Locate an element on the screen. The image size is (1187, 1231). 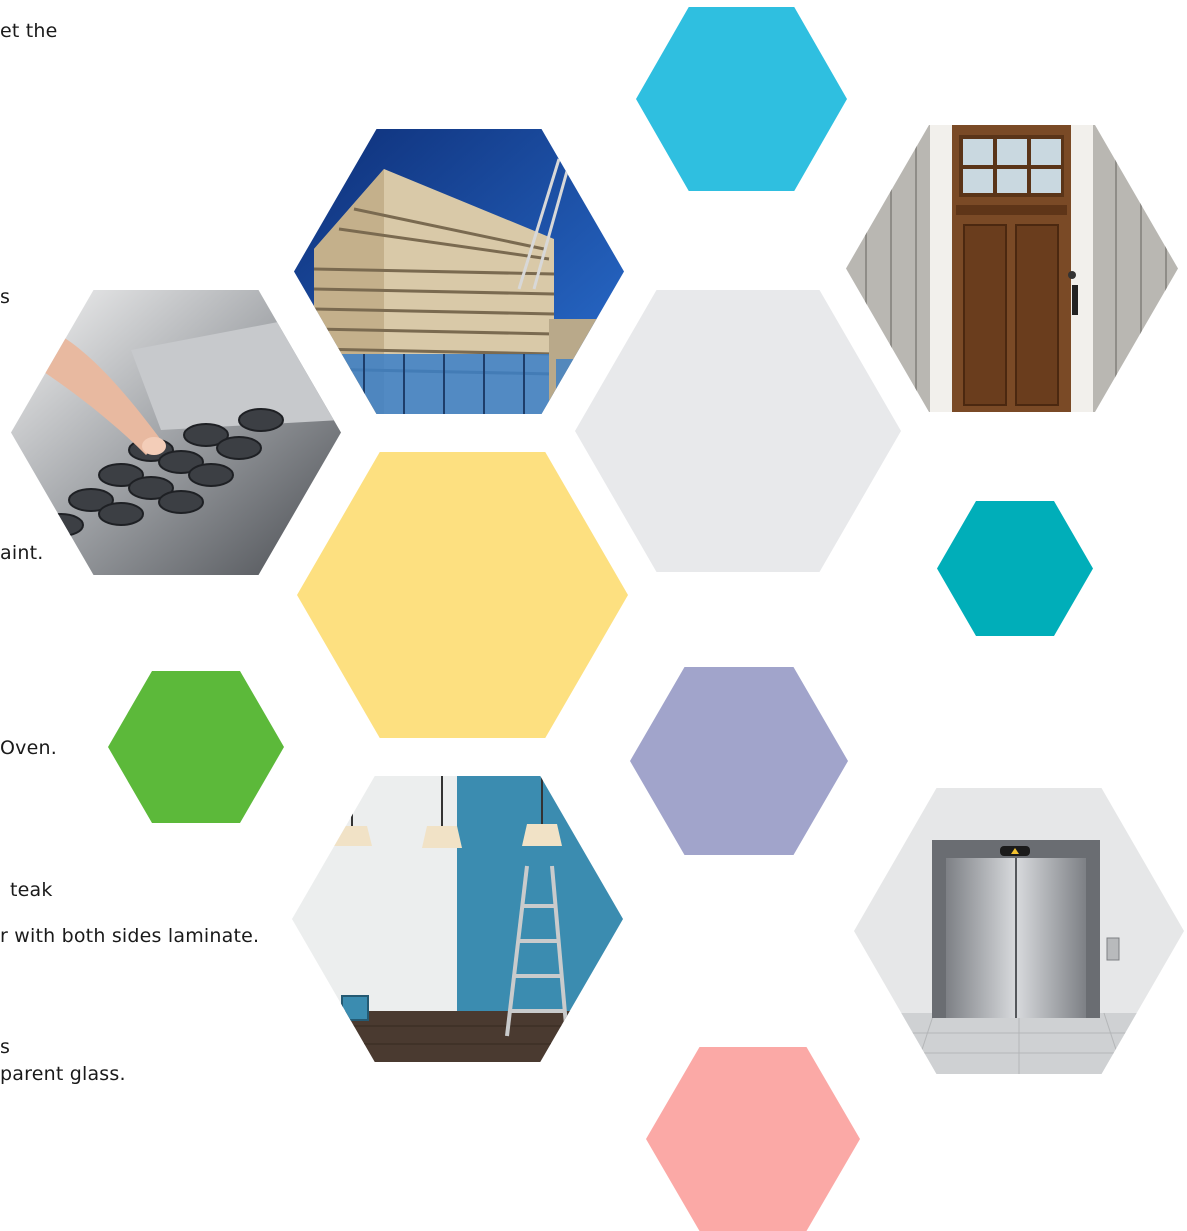
building-construction-photo is located at coordinates (459, 271).